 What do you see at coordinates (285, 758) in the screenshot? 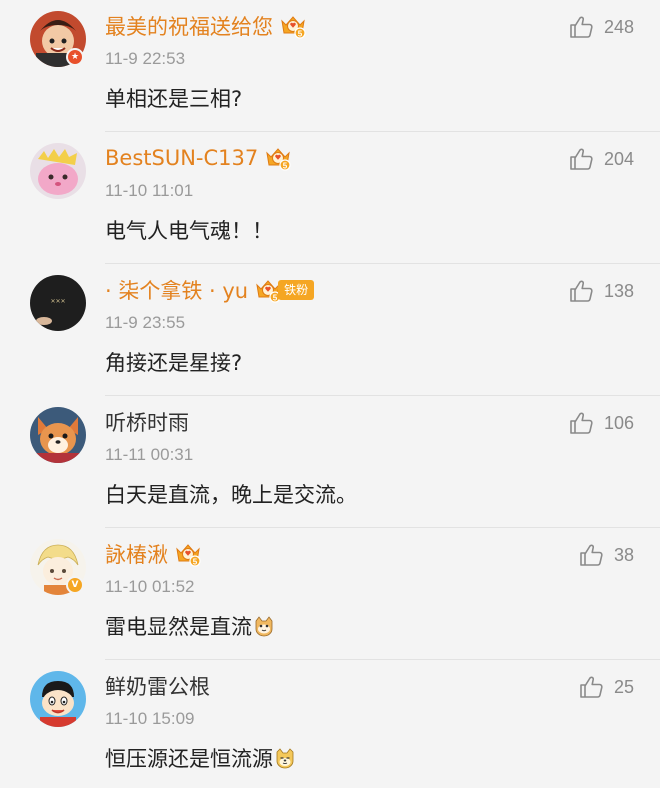
I see `doge-emoji-icon` at bounding box center [285, 758].